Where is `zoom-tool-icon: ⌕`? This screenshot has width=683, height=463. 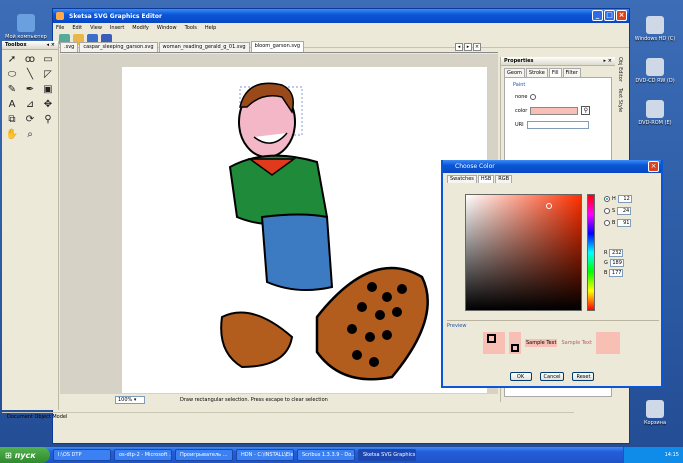
zoom-tool-icon: ⌕ is located at coordinates (30, 135).